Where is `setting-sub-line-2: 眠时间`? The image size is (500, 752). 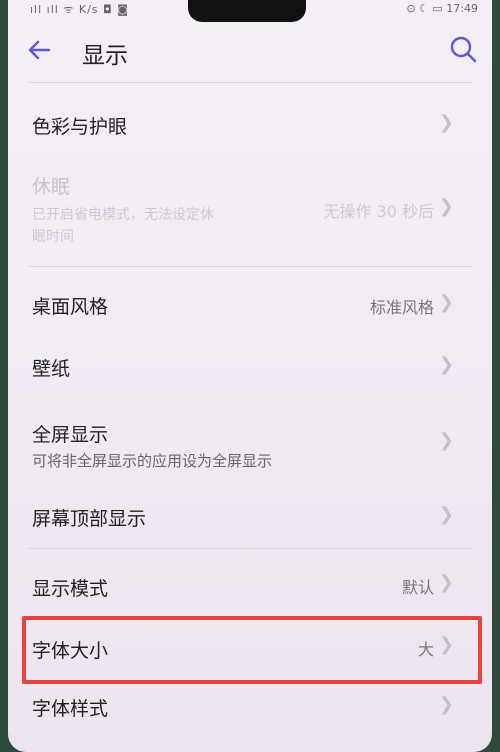
setting-sub-line-2: 眠时间 is located at coordinates (53, 237).